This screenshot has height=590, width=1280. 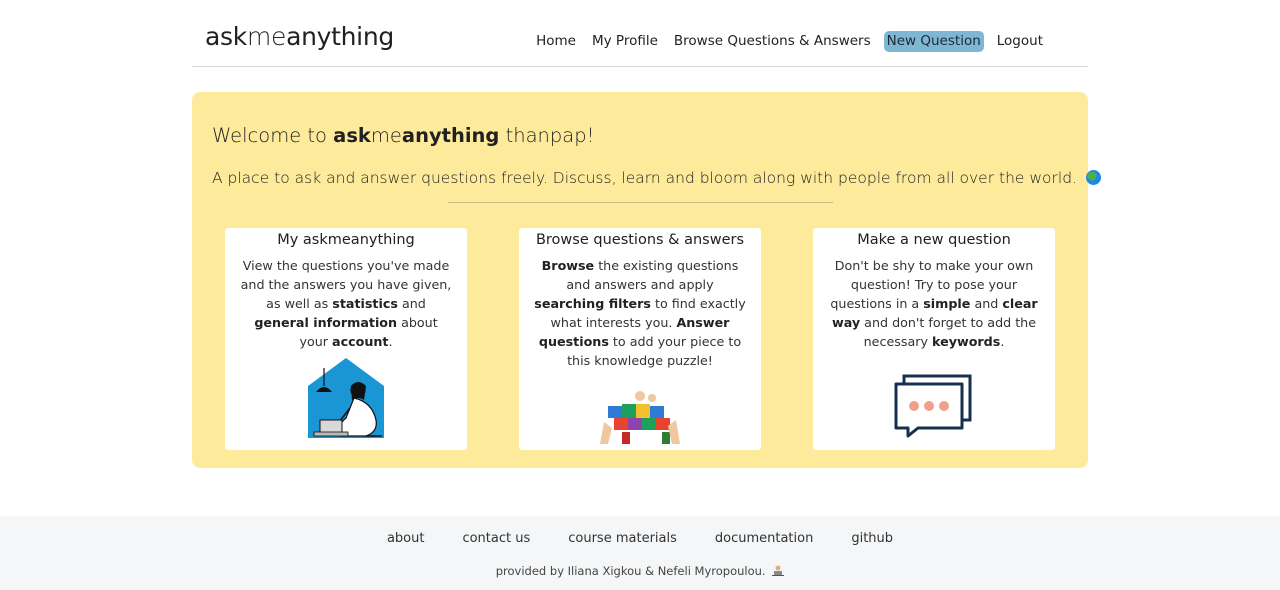 I want to click on logo-anything: anything, so click(x=340, y=36).